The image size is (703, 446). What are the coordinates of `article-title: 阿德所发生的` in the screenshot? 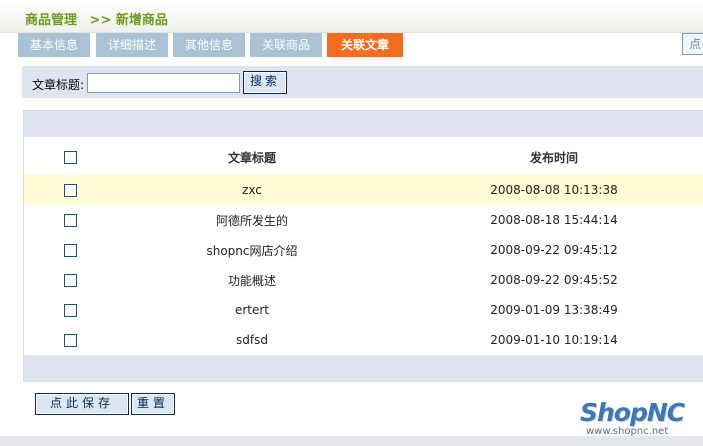 It's located at (251, 220).